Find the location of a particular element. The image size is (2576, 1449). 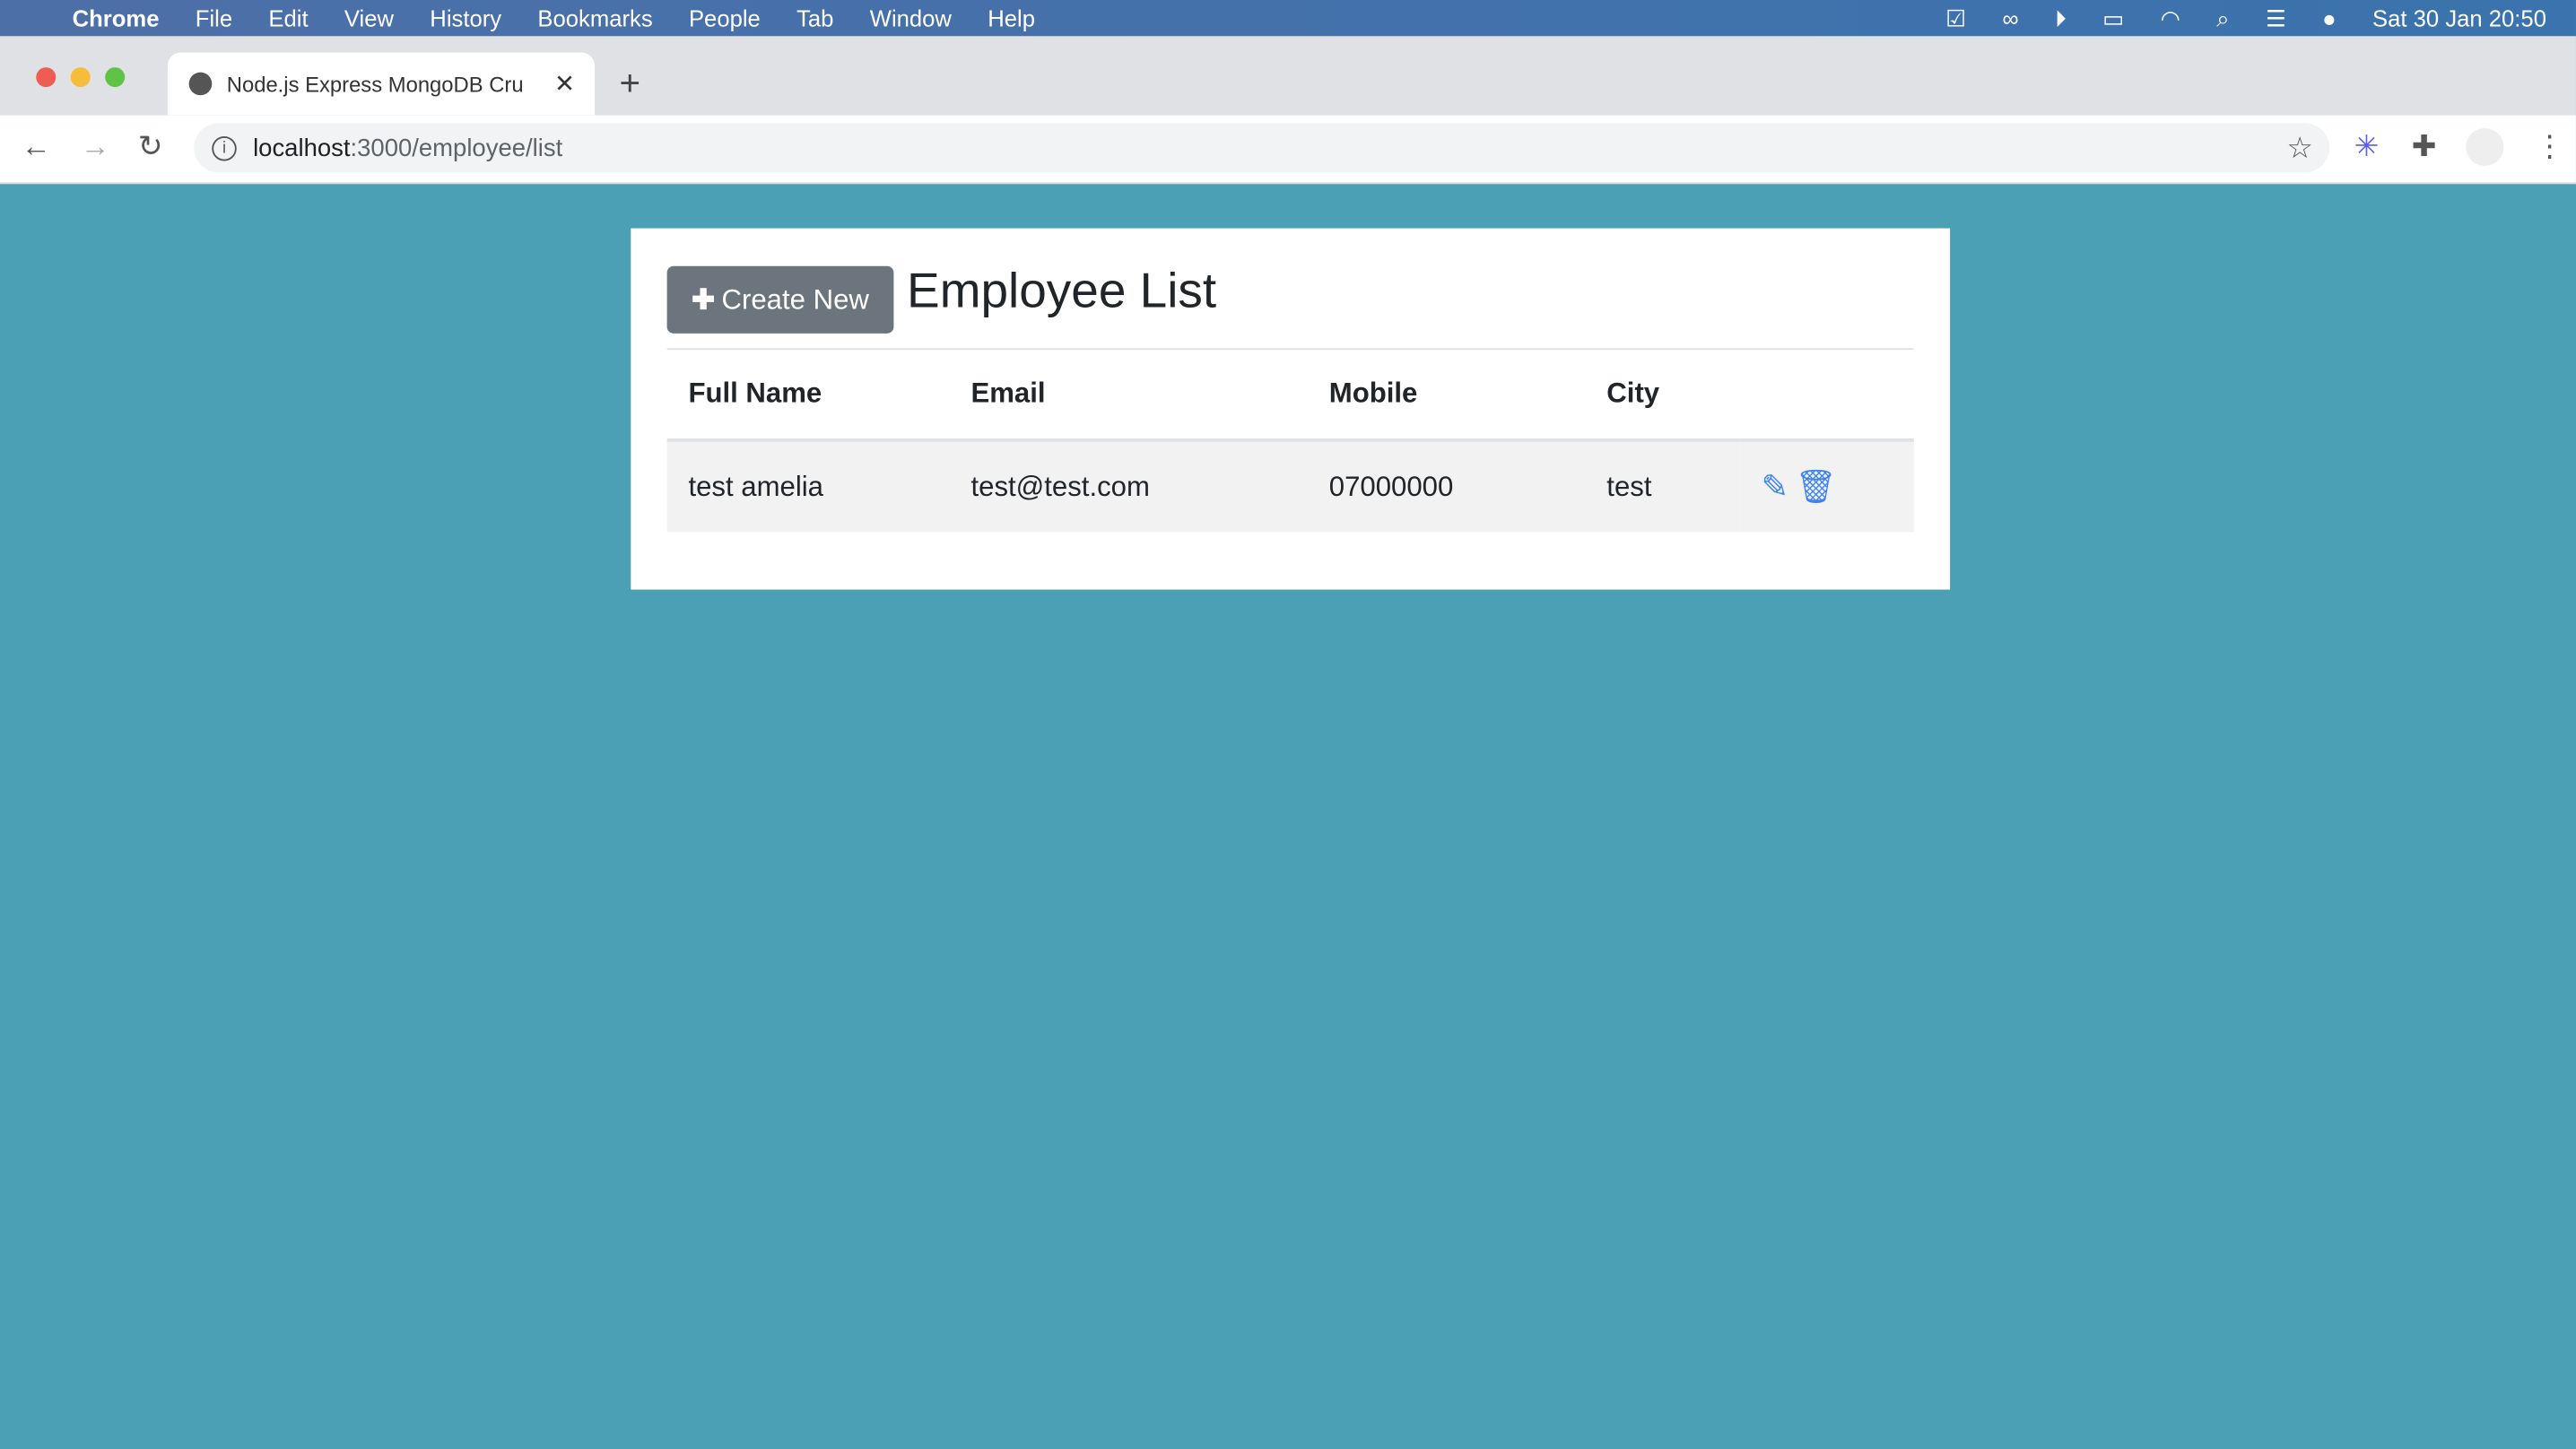

menu-bookmarks: Bookmarks is located at coordinates (594, 17).